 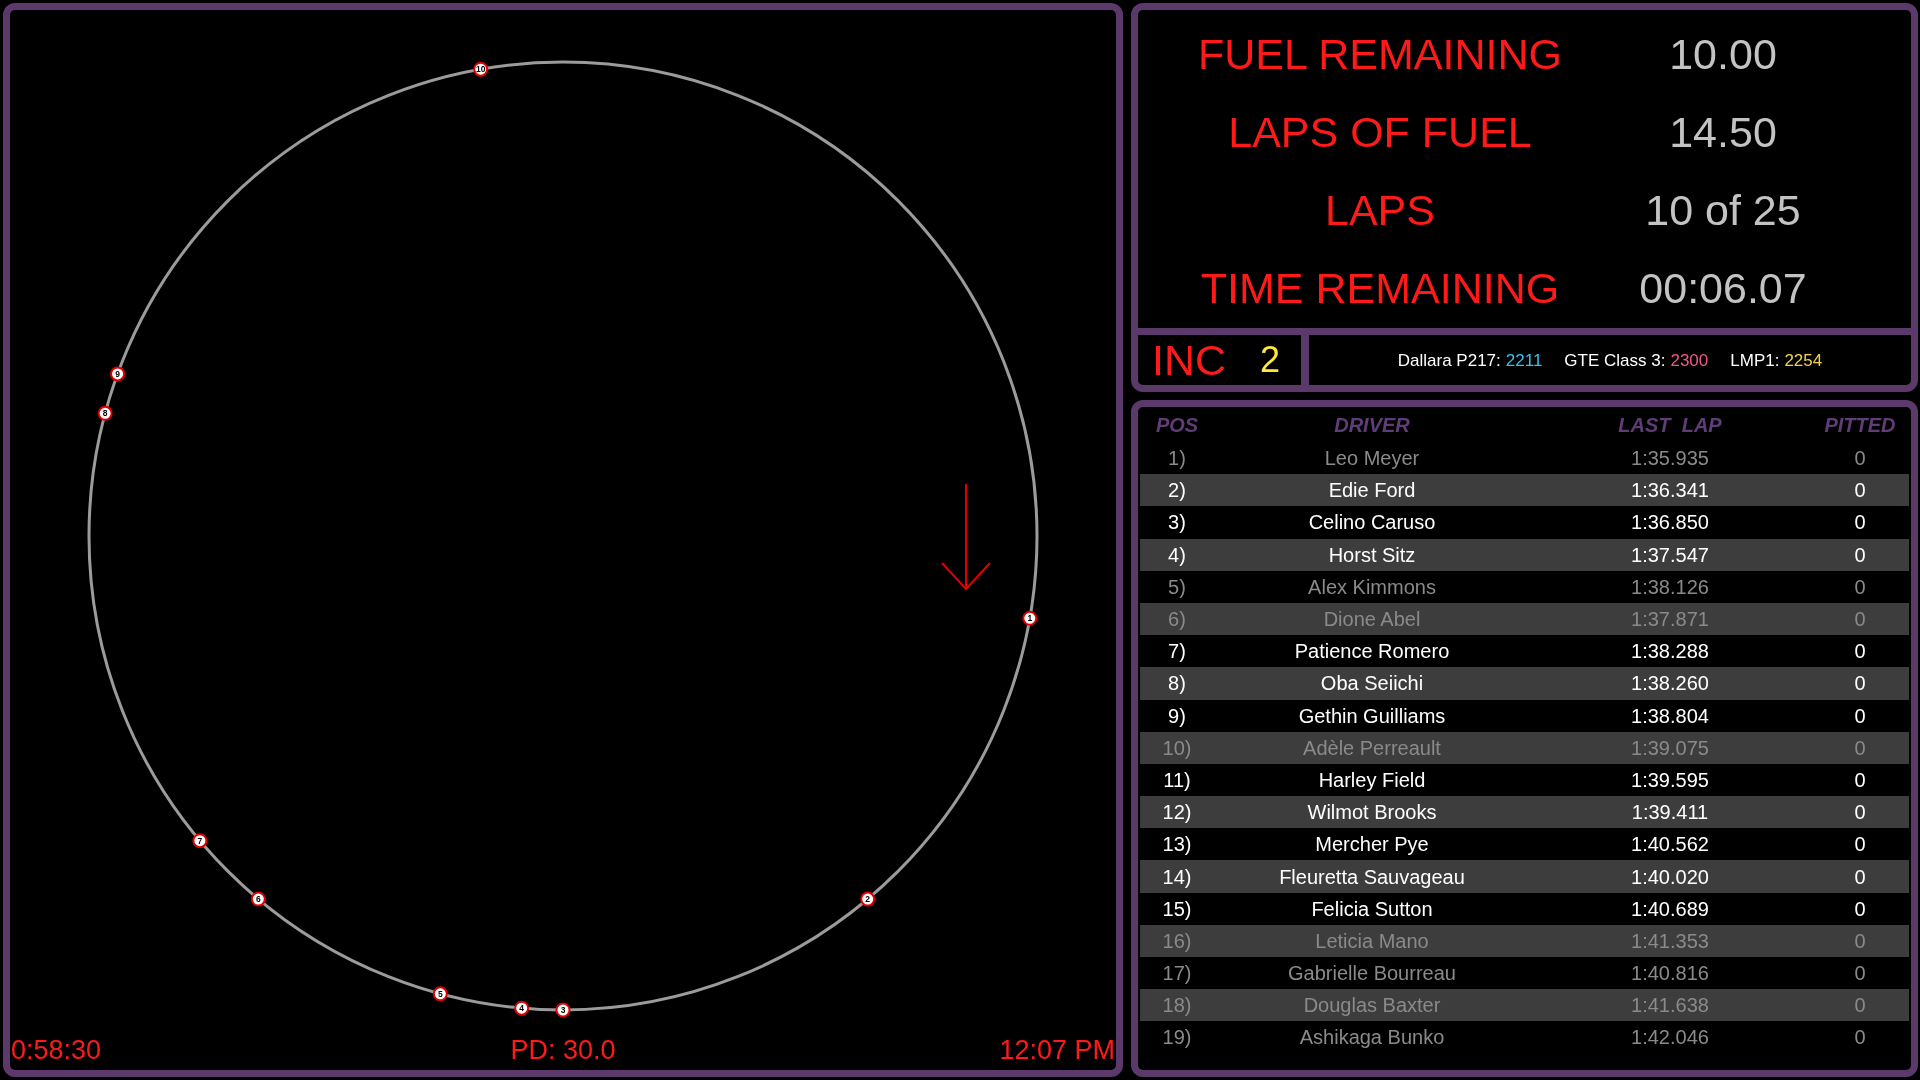 I want to click on lap-time-cell: 1:36.341, so click(x=1670, y=490).